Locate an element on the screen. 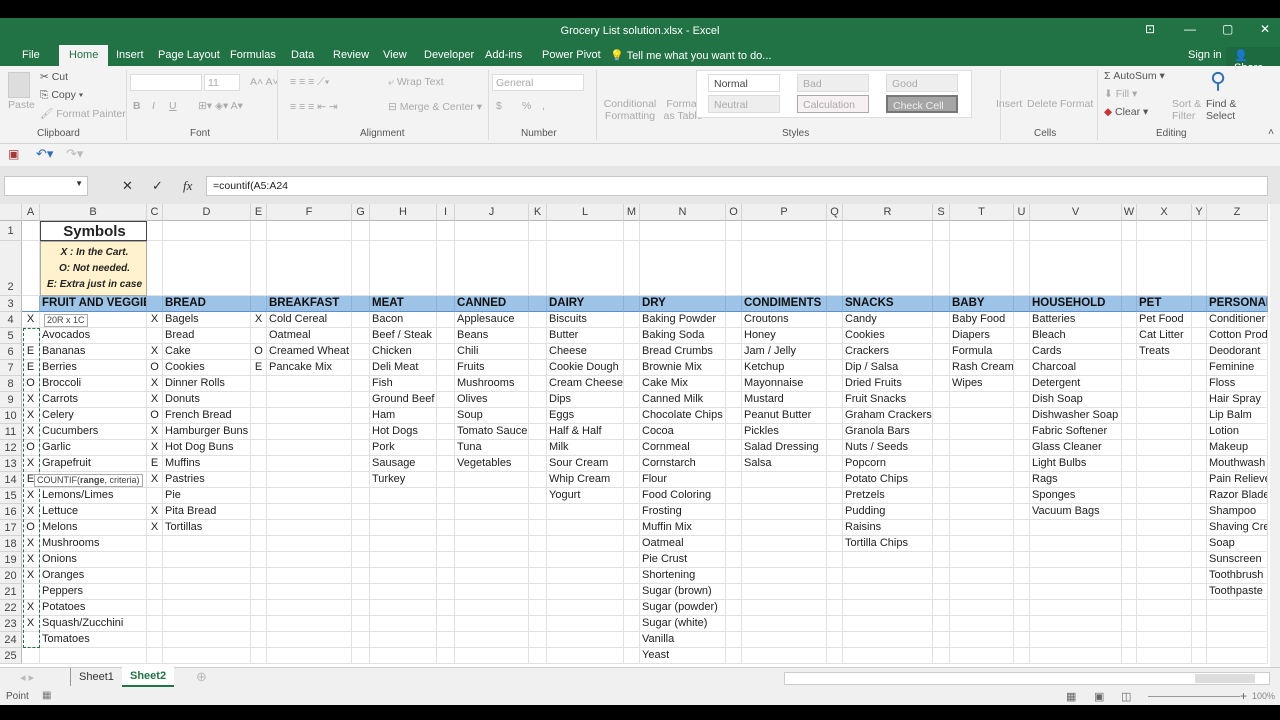 The image size is (1280, 720). item-breakfast: Oatmeal is located at coordinates (309, 336).